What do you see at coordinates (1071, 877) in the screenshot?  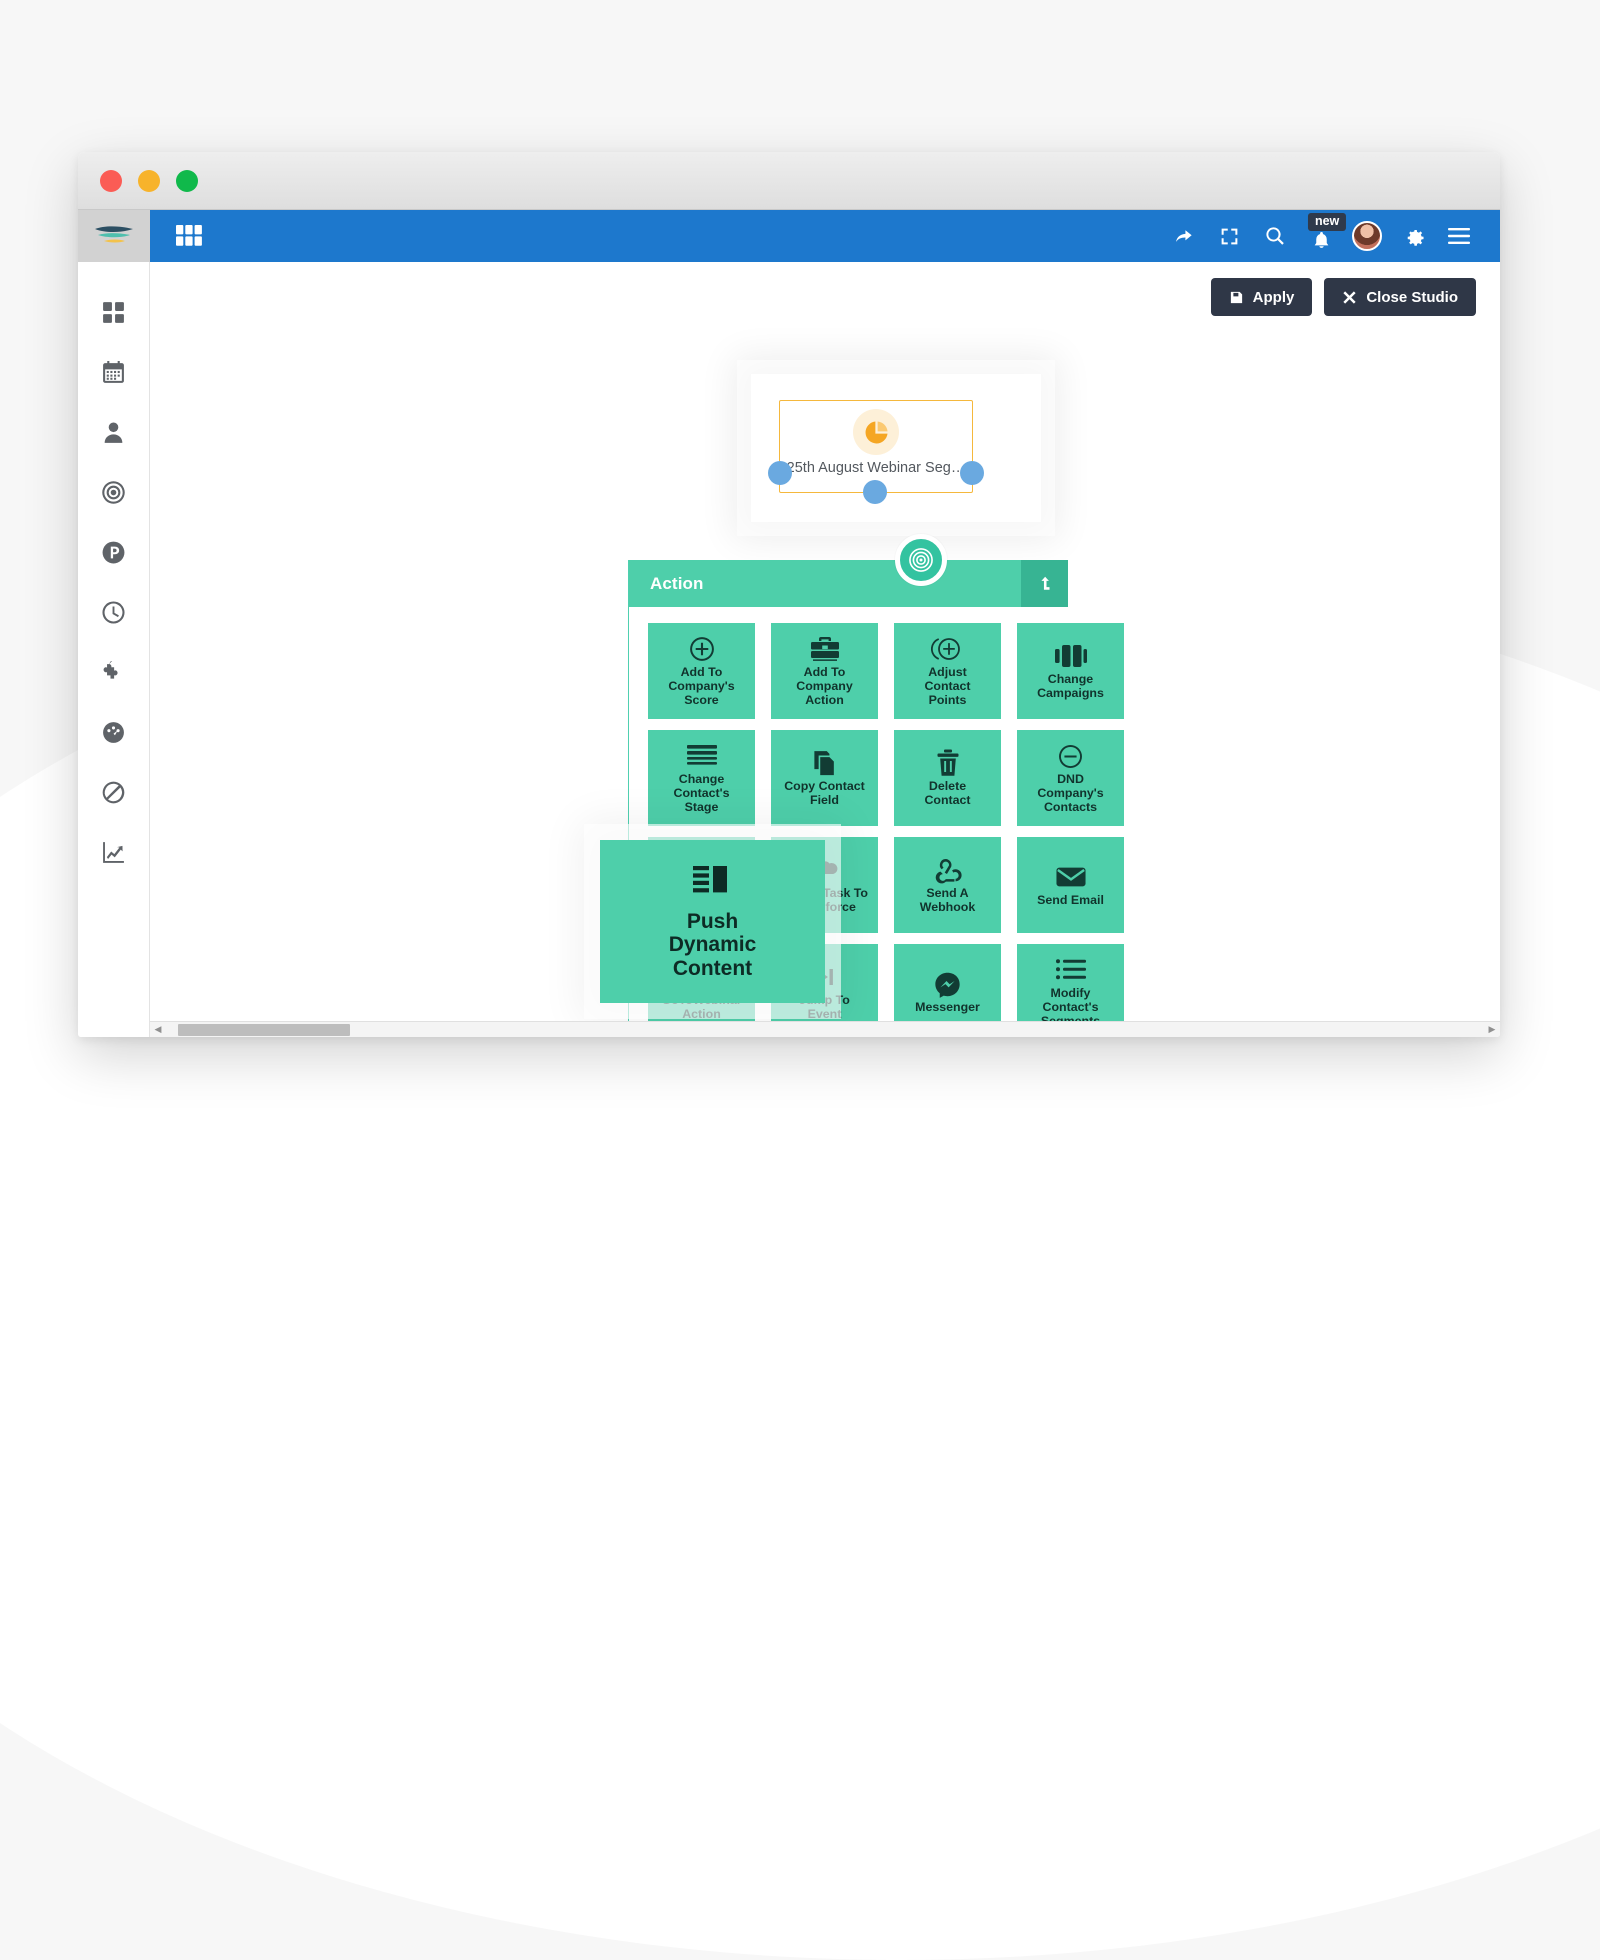 I see `envelope-icon` at bounding box center [1071, 877].